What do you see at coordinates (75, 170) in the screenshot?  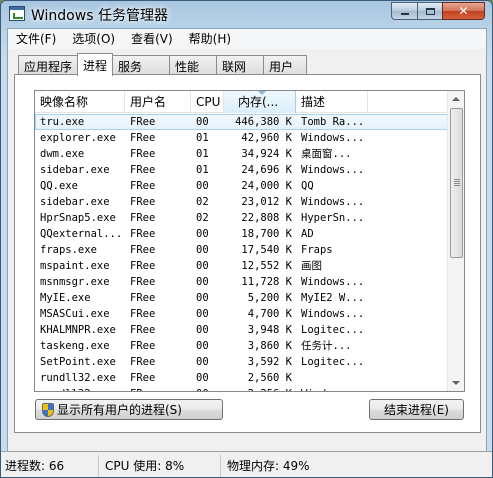 I see `cell-image-name: sidebar.exe` at bounding box center [75, 170].